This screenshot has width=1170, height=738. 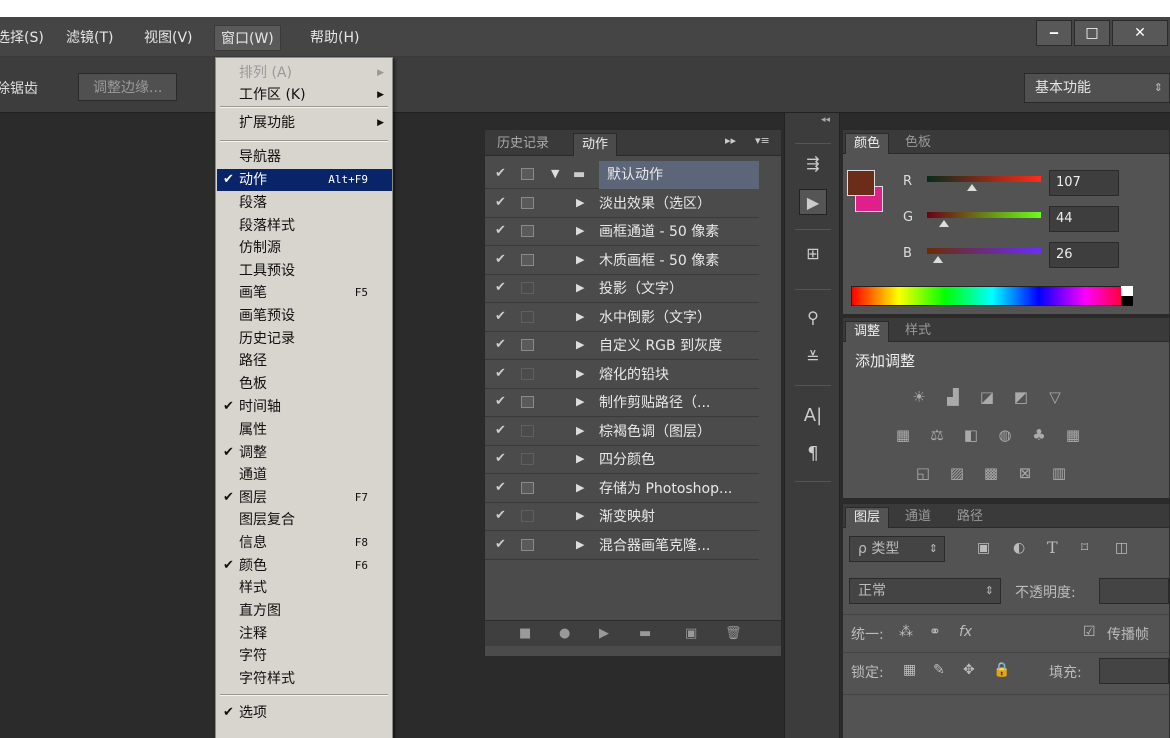 I want to click on action-set-row: ✔ ▼ ▬ 默认动作, so click(x=622, y=175).